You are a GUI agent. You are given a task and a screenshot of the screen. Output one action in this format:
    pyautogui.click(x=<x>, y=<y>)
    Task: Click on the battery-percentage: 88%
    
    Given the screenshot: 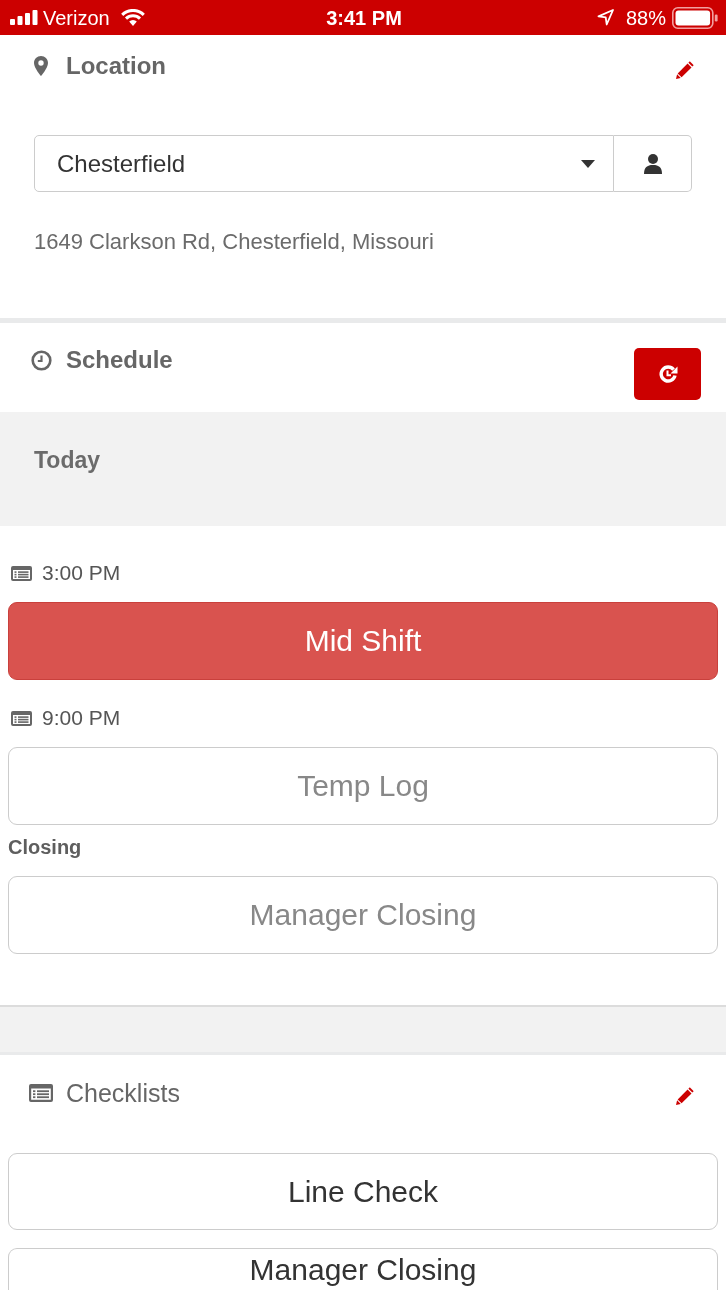 What is the action you would take?
    pyautogui.click(x=645, y=17)
    